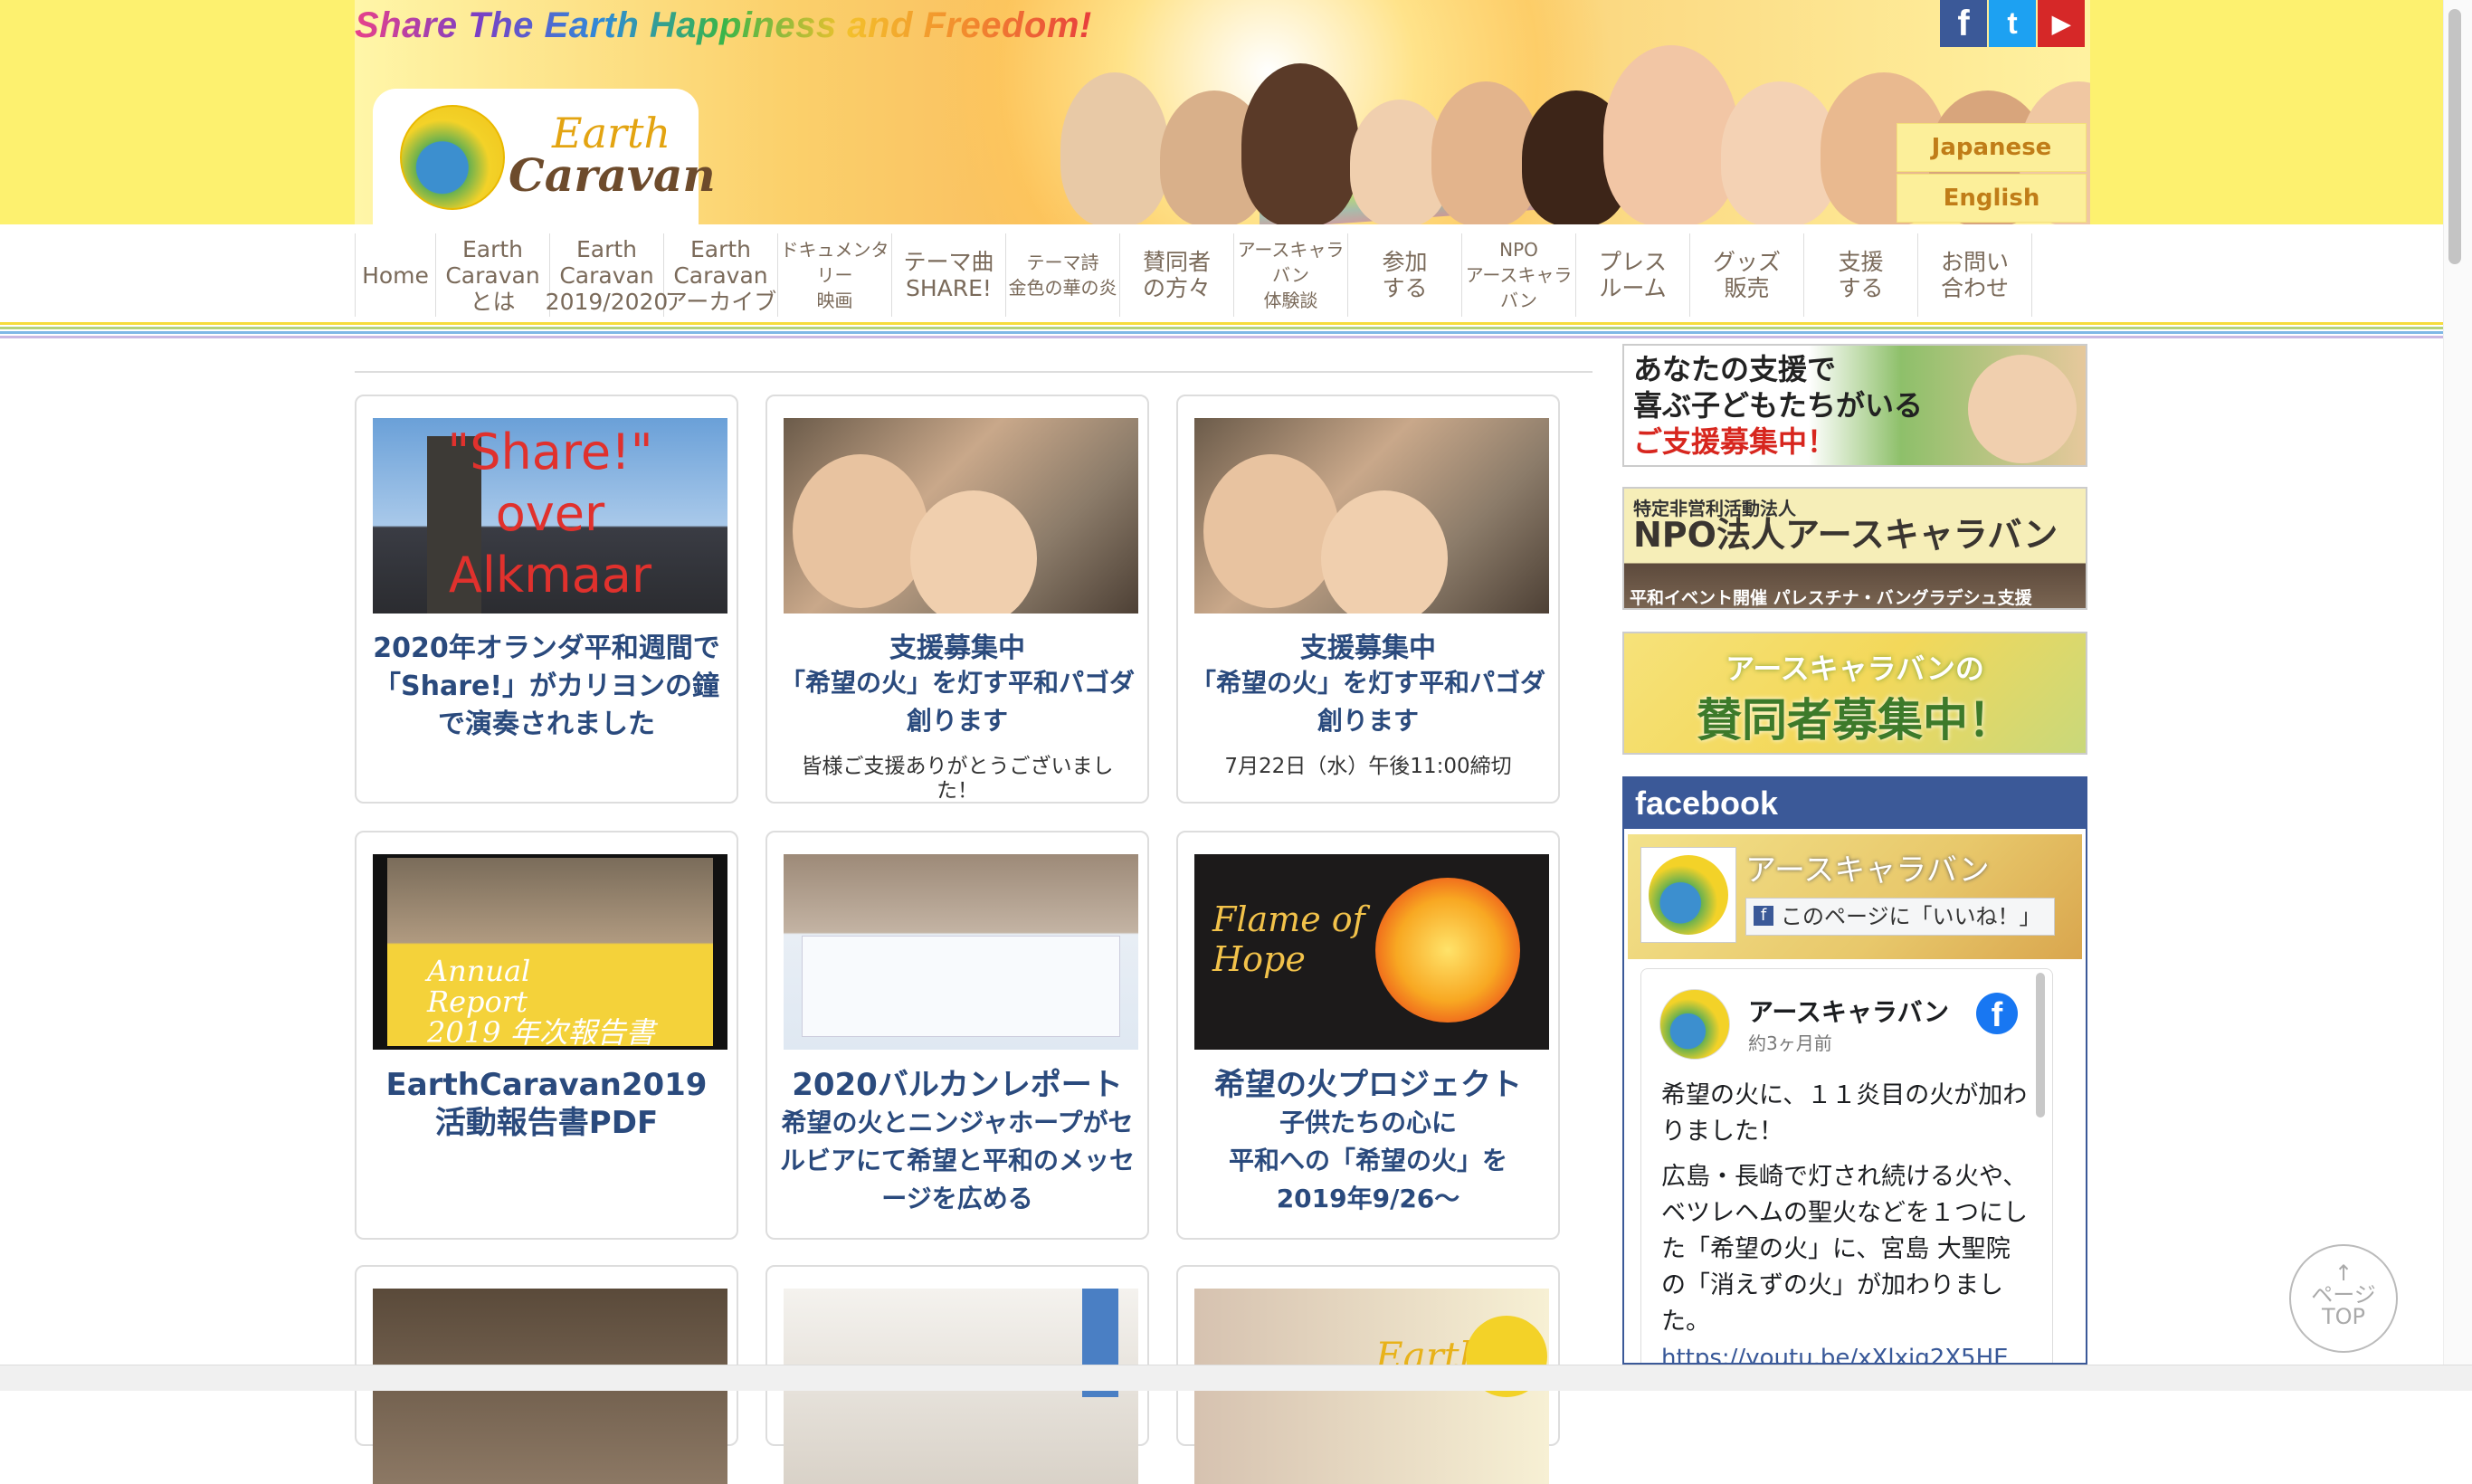  Describe the element at coordinates (1694, 1024) in the screenshot. I see `post-author-avatar` at that location.